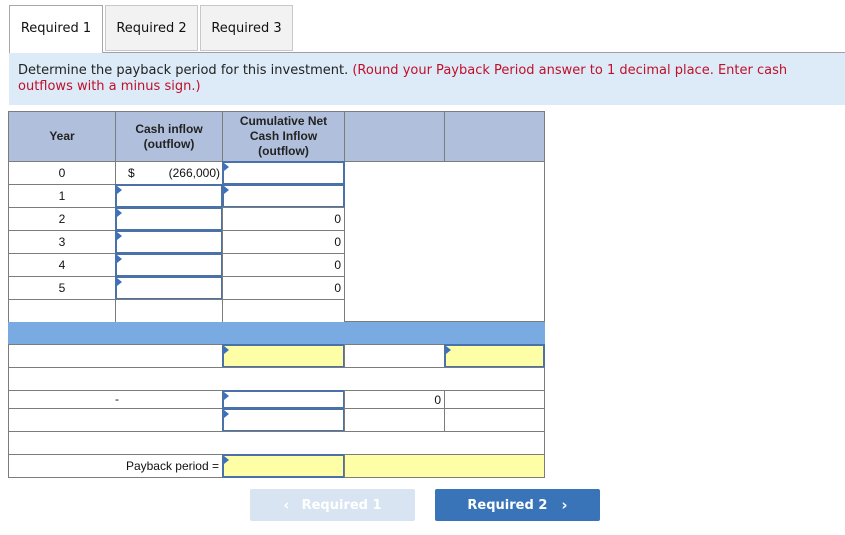 This screenshot has height=535, width=845. Describe the element at coordinates (131, 173) in the screenshot. I see `currency-symbol: $` at that location.